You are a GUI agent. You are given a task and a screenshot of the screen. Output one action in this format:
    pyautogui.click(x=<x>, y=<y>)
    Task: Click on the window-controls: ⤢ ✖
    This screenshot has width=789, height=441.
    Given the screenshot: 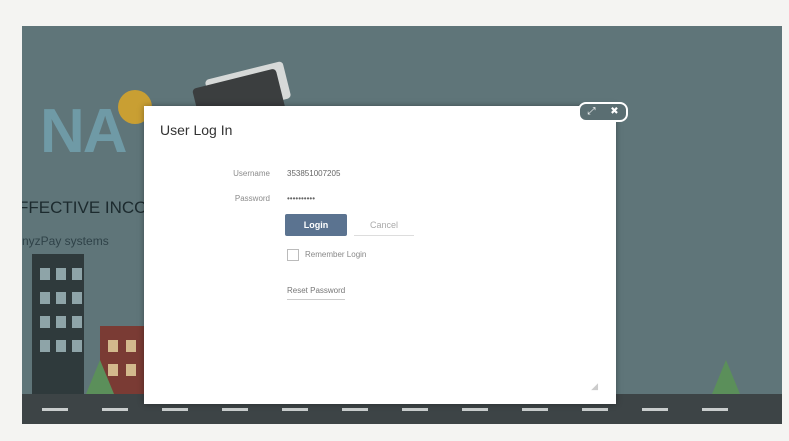 What is the action you would take?
    pyautogui.click(x=603, y=112)
    